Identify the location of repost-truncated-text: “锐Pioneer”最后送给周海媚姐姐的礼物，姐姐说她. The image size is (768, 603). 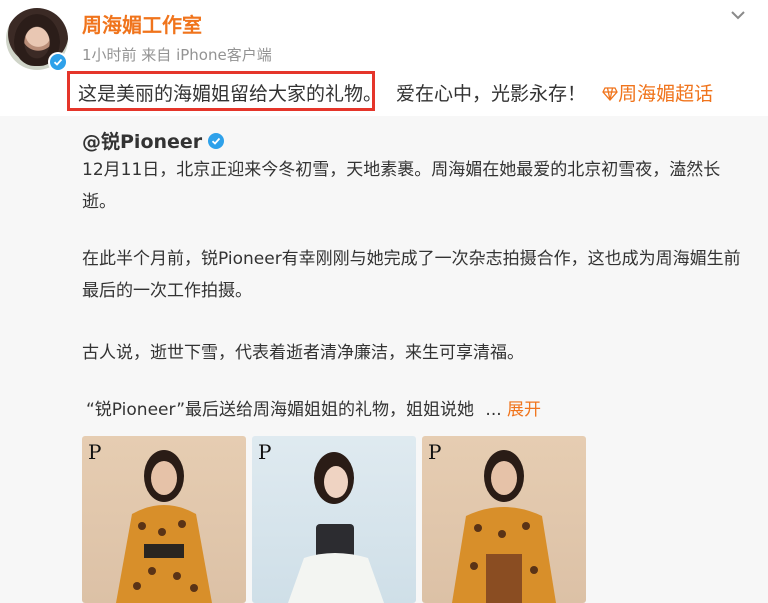
(280, 410).